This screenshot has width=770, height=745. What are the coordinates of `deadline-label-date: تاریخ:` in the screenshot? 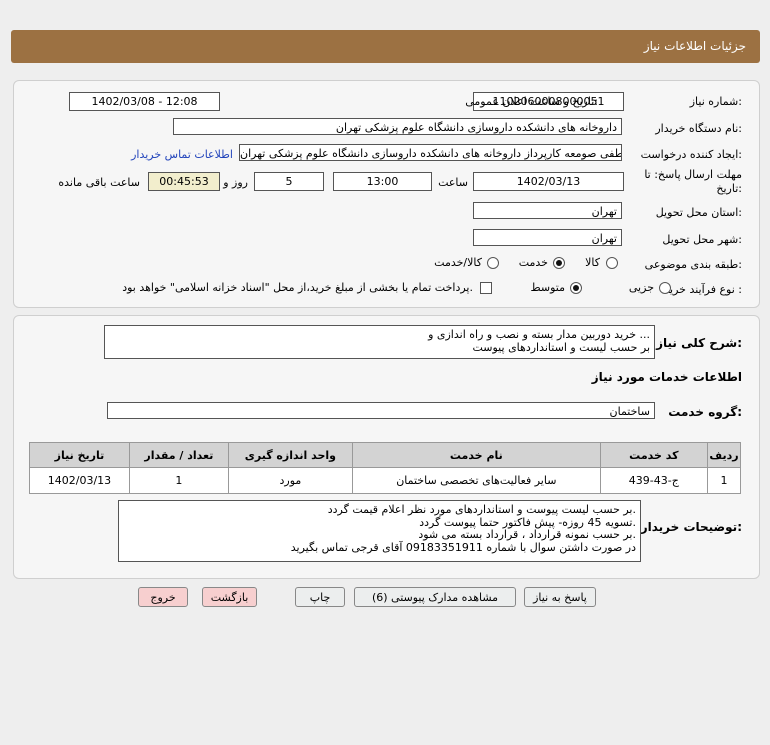 It's located at (729, 188).